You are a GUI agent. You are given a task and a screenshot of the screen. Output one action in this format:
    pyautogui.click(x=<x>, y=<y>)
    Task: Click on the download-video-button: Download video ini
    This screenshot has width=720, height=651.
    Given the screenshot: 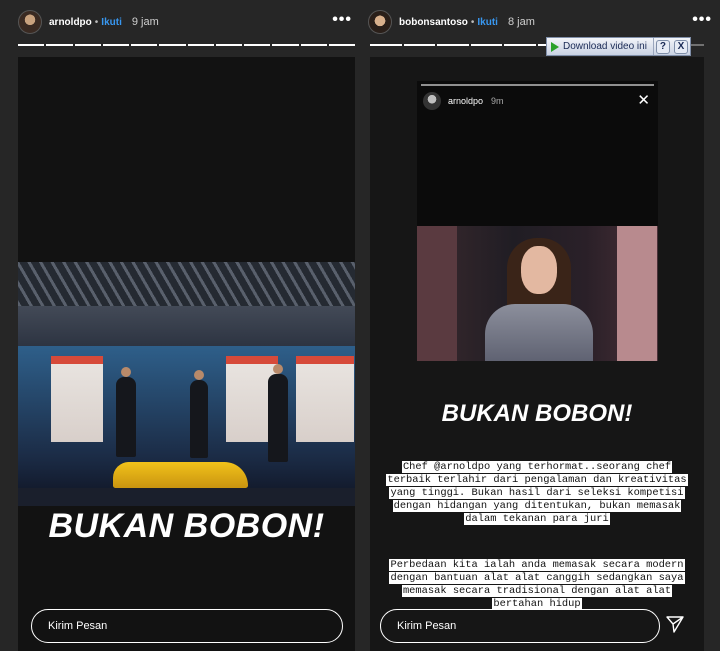 What is the action you would take?
    pyautogui.click(x=600, y=46)
    